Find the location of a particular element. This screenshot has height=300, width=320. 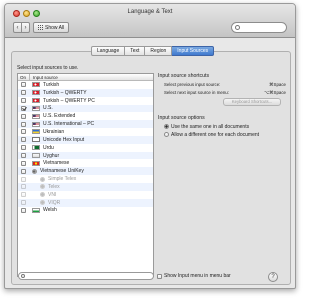

input-source-name: Welsh is located at coordinates (50, 210).